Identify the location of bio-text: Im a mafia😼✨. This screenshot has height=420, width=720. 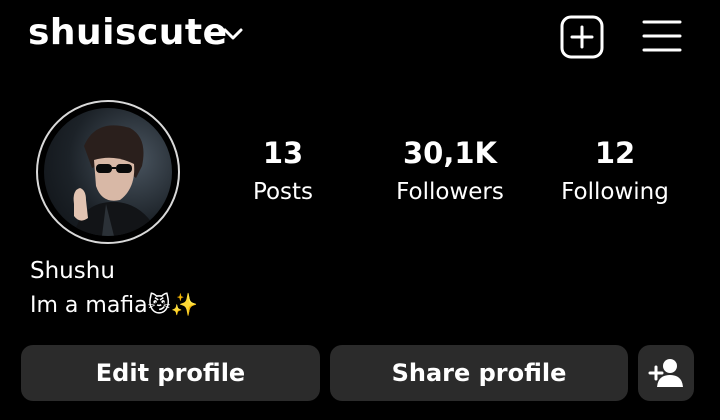
(114, 305).